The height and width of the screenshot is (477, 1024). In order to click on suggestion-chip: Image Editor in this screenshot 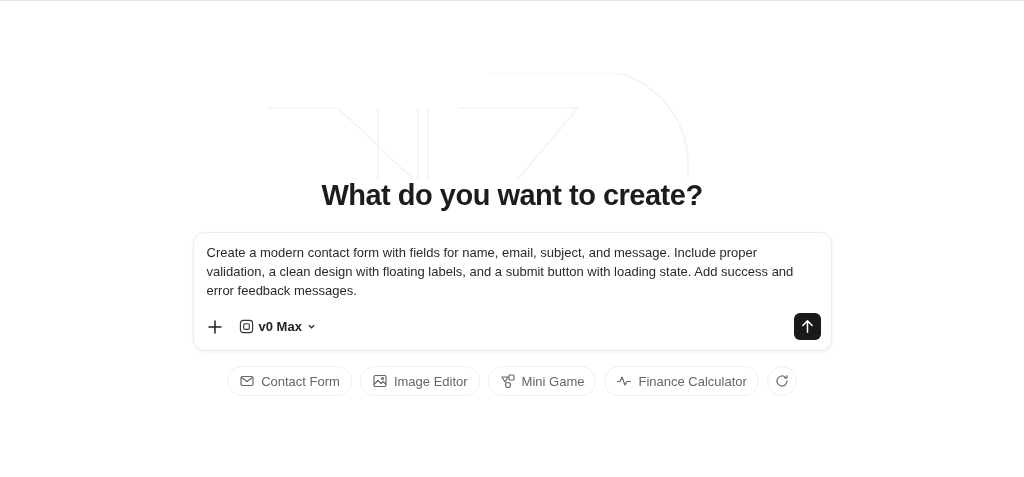, I will do `click(419, 381)`.